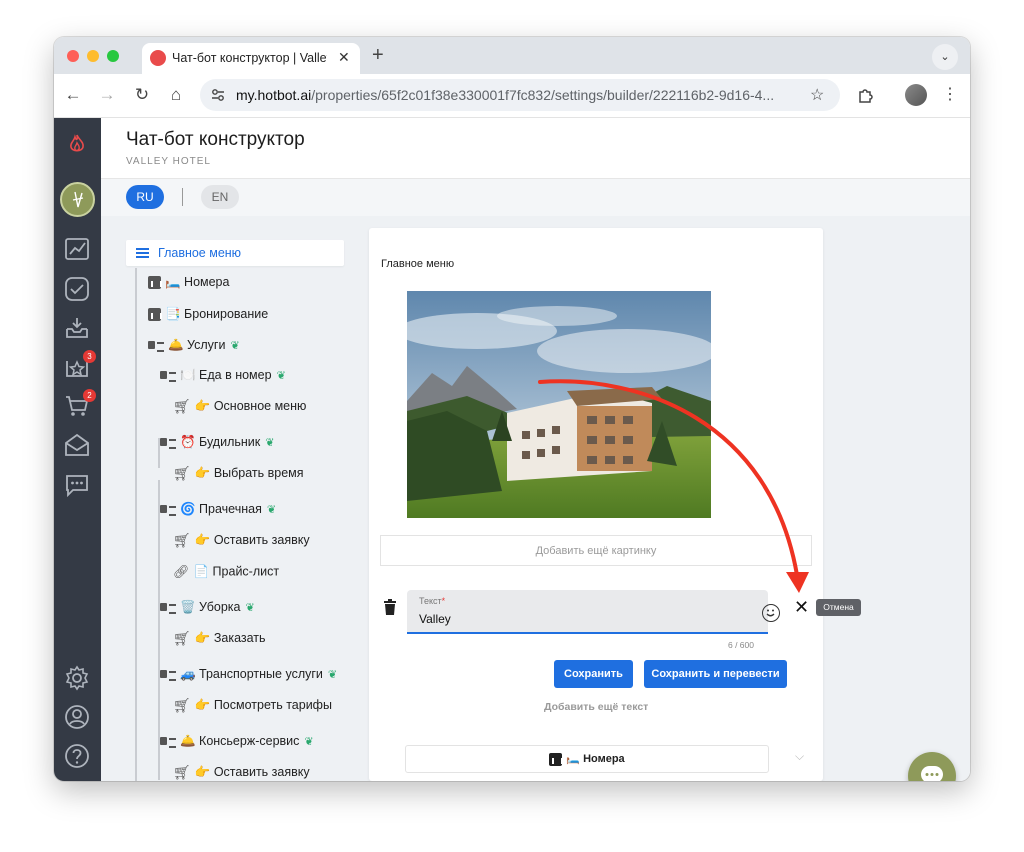  What do you see at coordinates (230, 637) in the screenshot?
I see `tree-item-label: 👉 Заказать` at bounding box center [230, 637].